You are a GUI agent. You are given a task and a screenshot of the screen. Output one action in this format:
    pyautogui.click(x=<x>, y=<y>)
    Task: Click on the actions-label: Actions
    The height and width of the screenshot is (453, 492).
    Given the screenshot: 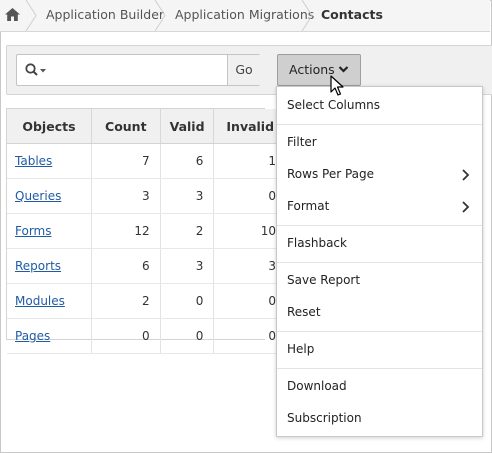 What is the action you would take?
    pyautogui.click(x=312, y=69)
    